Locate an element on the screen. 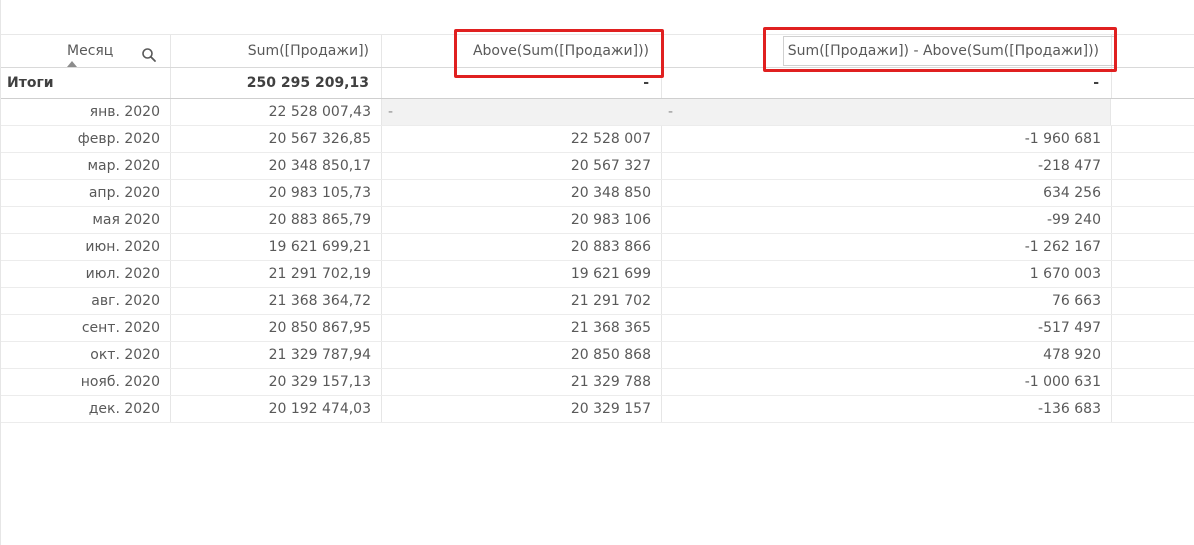 Image resolution: width=1194 pixels, height=545 pixels. cell-month: мая 2020 is located at coordinates (86, 220).